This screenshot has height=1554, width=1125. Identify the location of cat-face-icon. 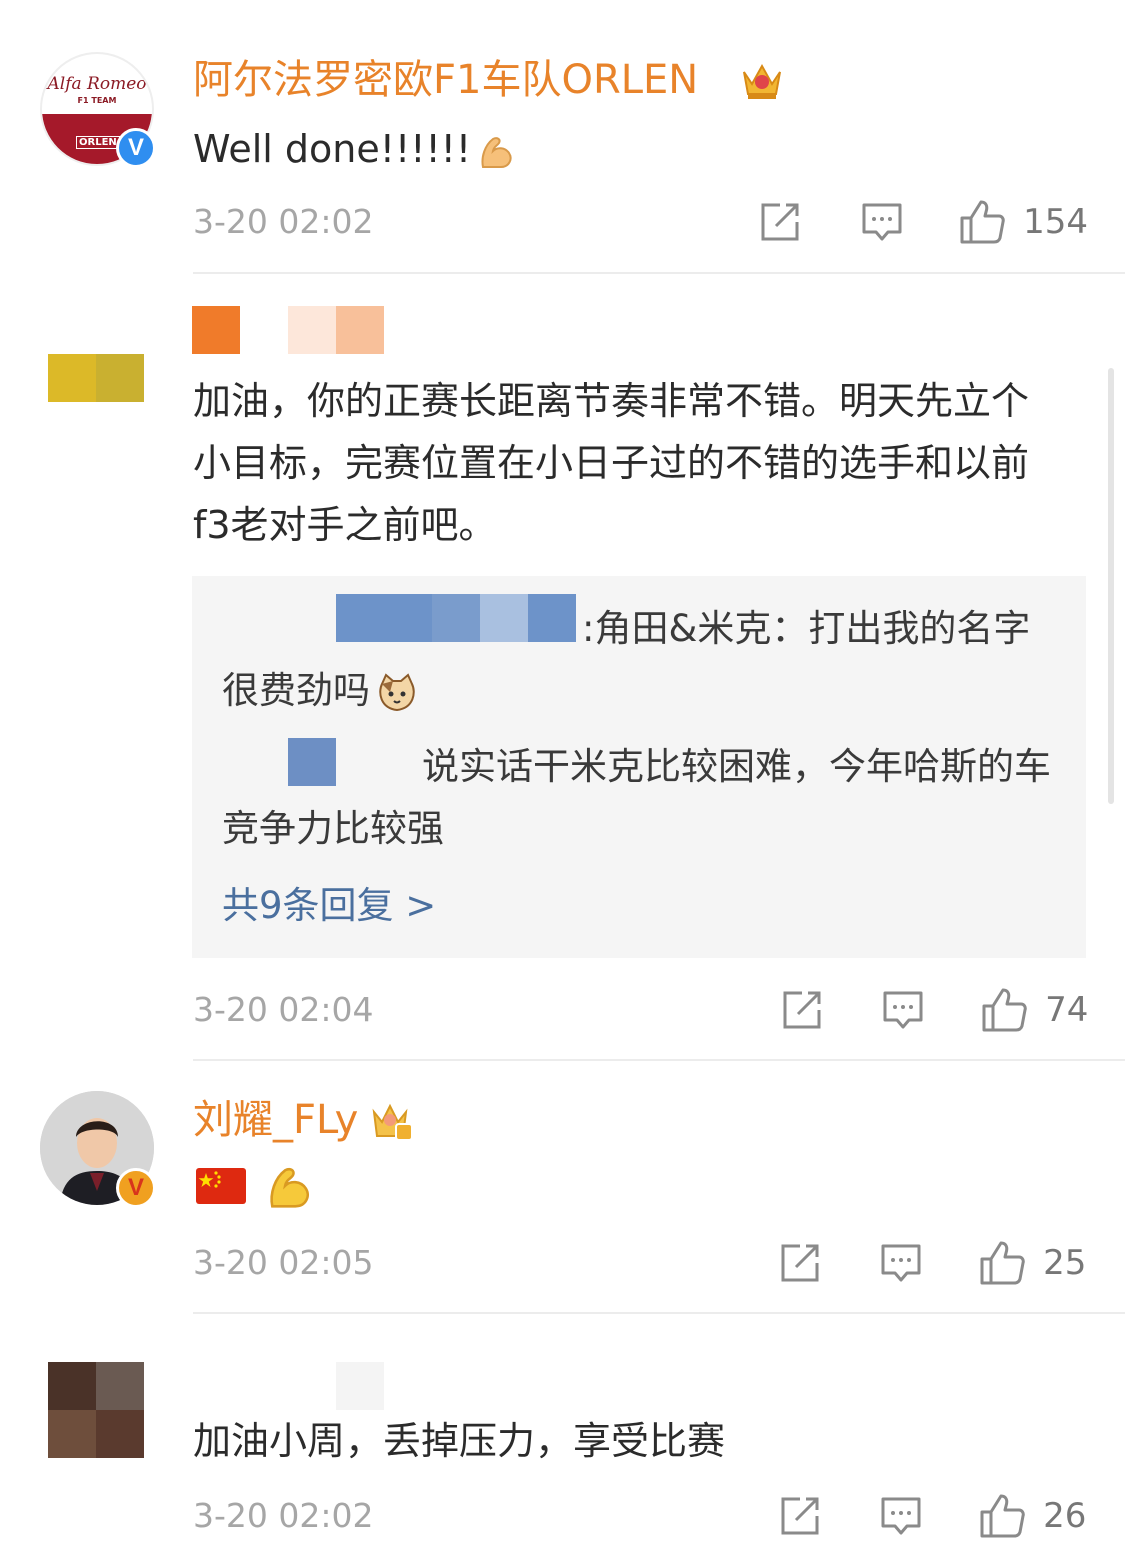
(397, 693).